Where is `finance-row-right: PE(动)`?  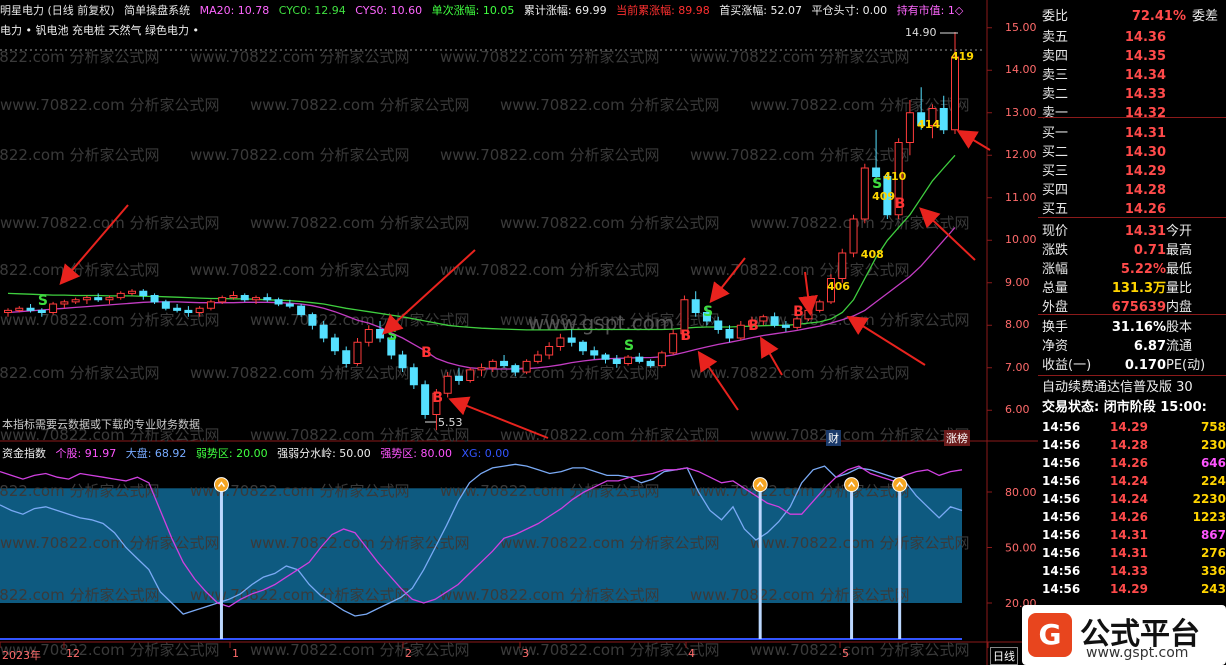 finance-row-right: PE(动) is located at coordinates (1186, 365).